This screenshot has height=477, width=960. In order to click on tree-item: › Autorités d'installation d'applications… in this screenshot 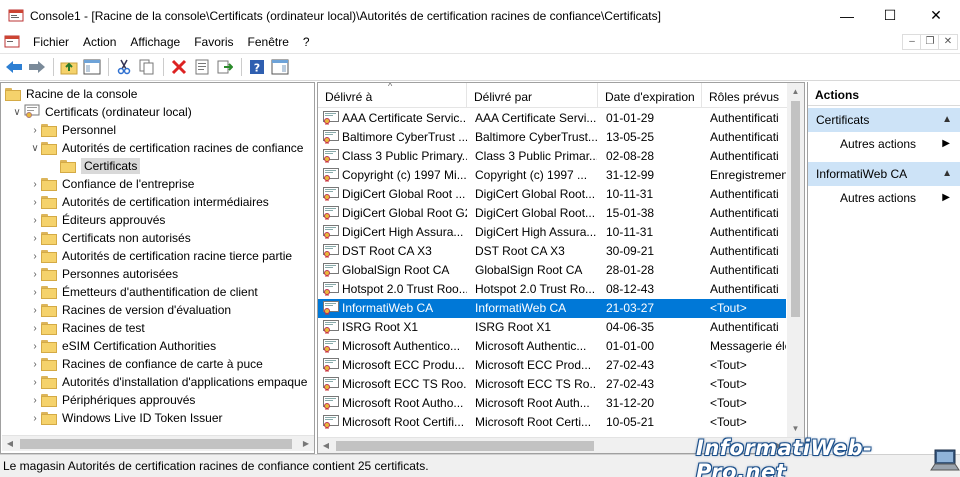, I will do `click(168, 382)`.